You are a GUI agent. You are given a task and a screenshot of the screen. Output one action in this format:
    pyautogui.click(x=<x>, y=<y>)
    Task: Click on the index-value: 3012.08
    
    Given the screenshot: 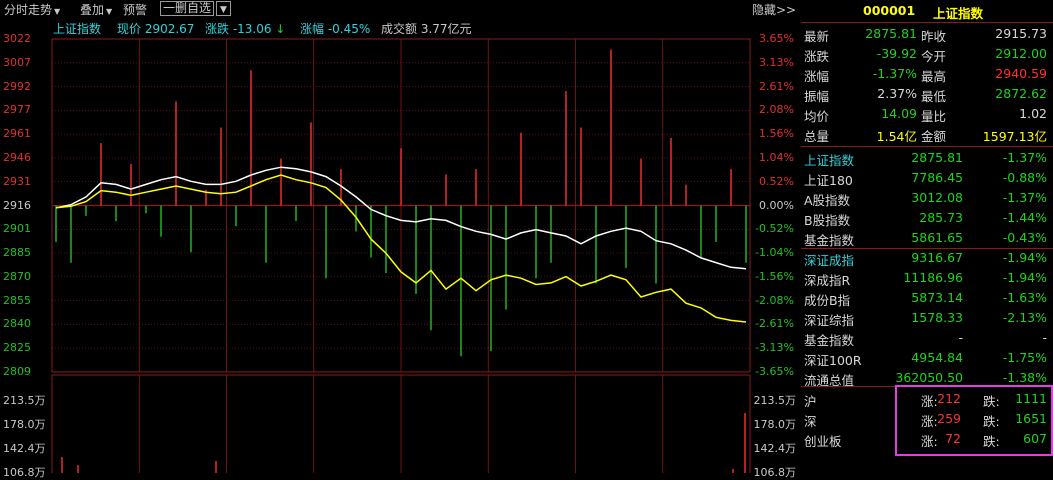 What is the action you would take?
    pyautogui.click(x=937, y=197)
    